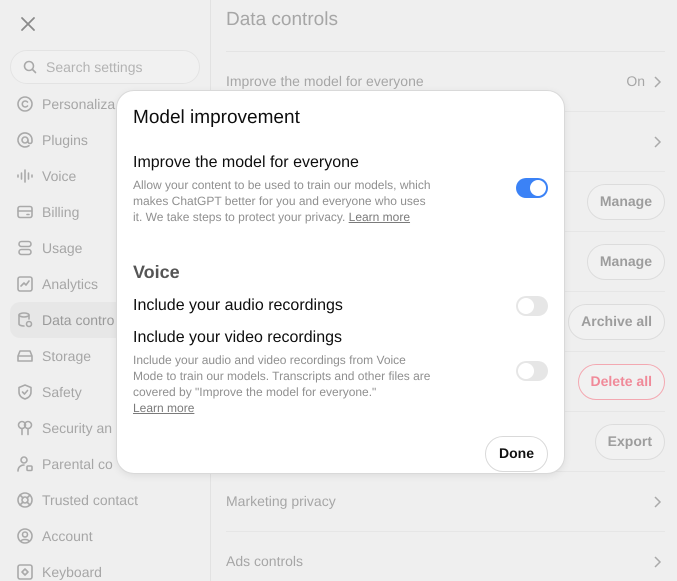  Describe the element at coordinates (281, 501) in the screenshot. I see `setting-label: Marketing privacy` at that location.